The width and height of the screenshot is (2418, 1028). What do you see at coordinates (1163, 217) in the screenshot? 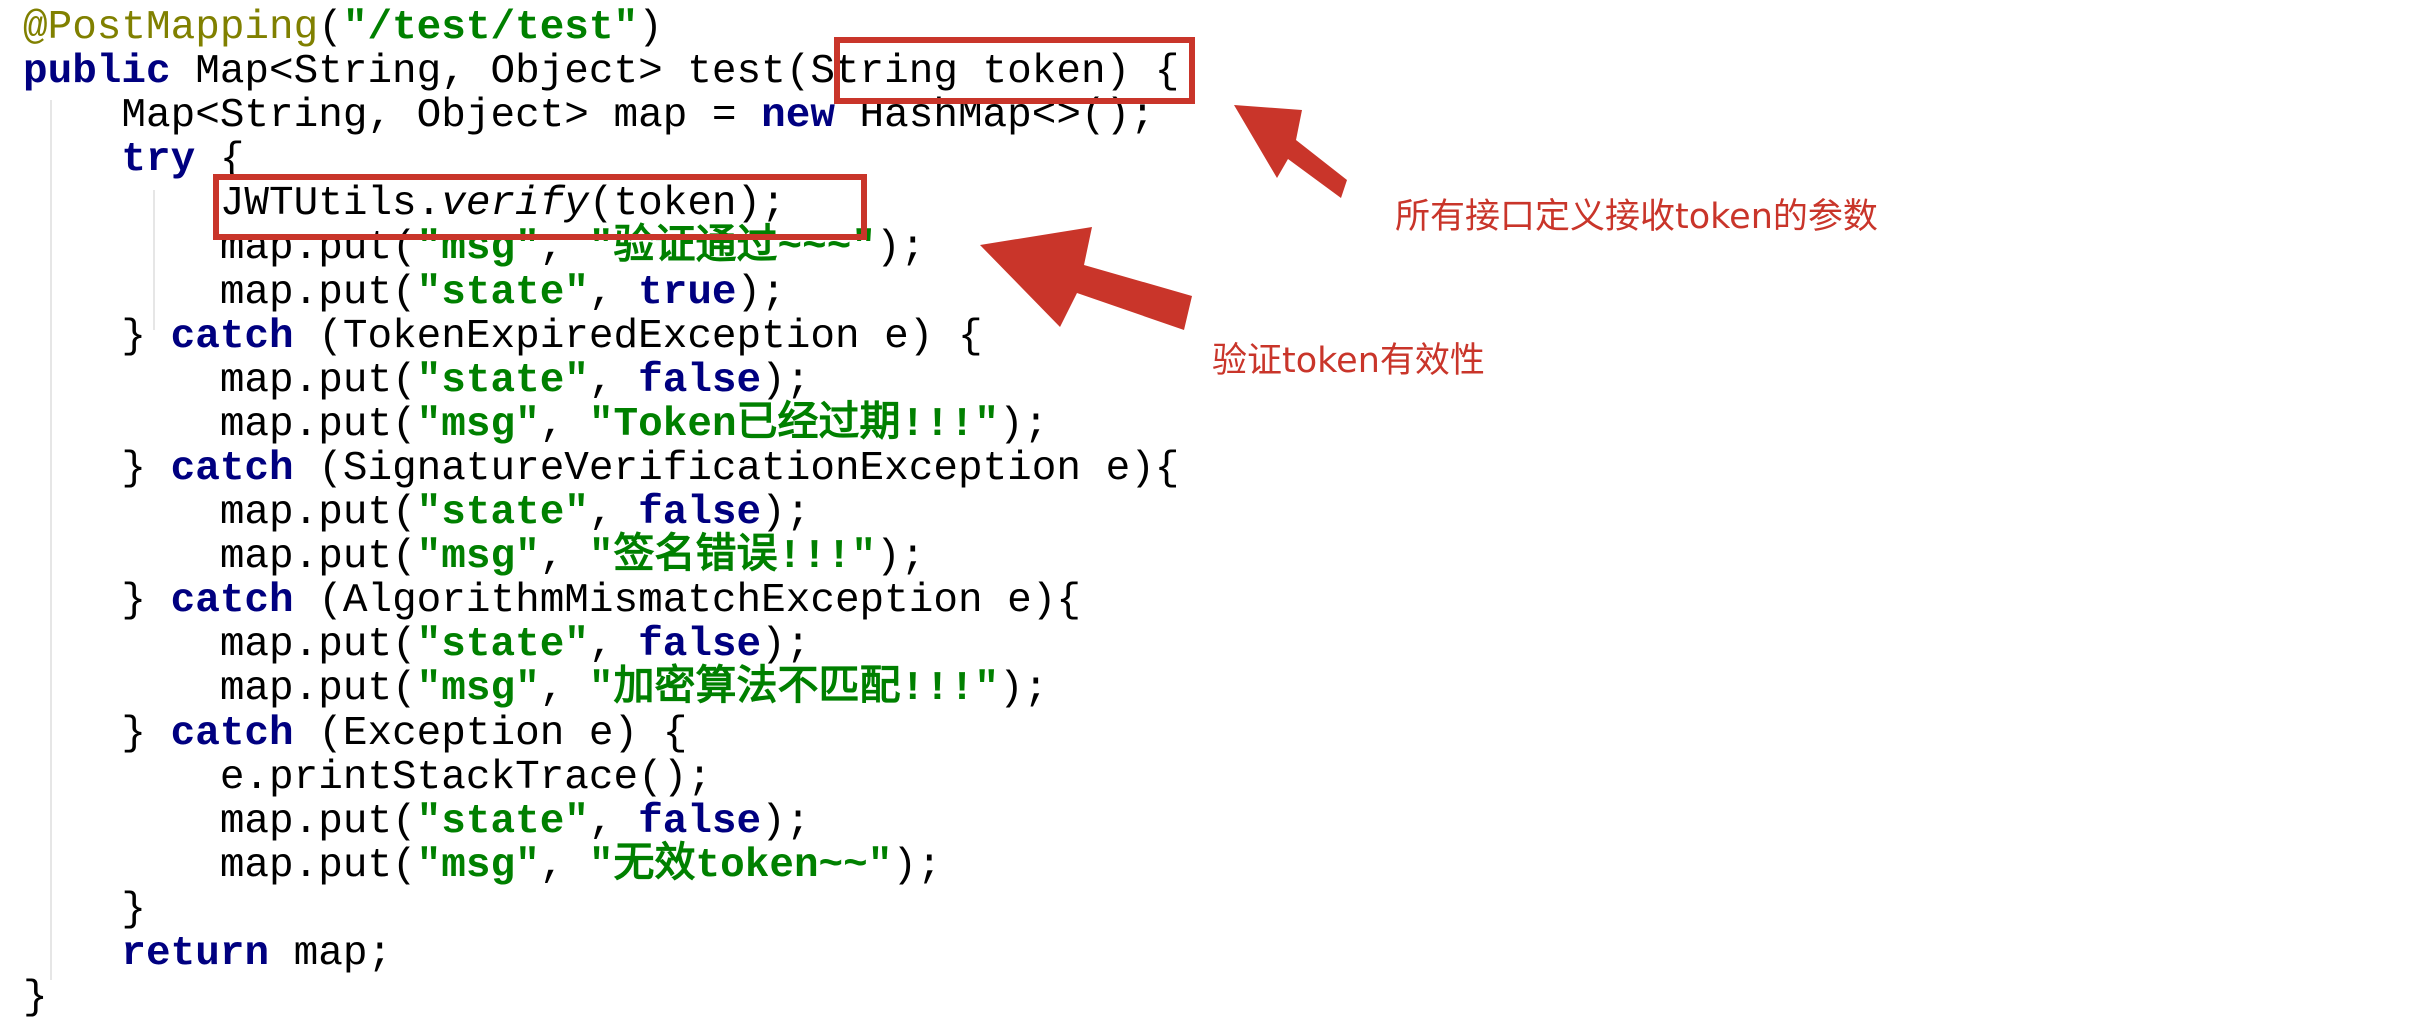
I see `arrows-layer` at bounding box center [1163, 217].